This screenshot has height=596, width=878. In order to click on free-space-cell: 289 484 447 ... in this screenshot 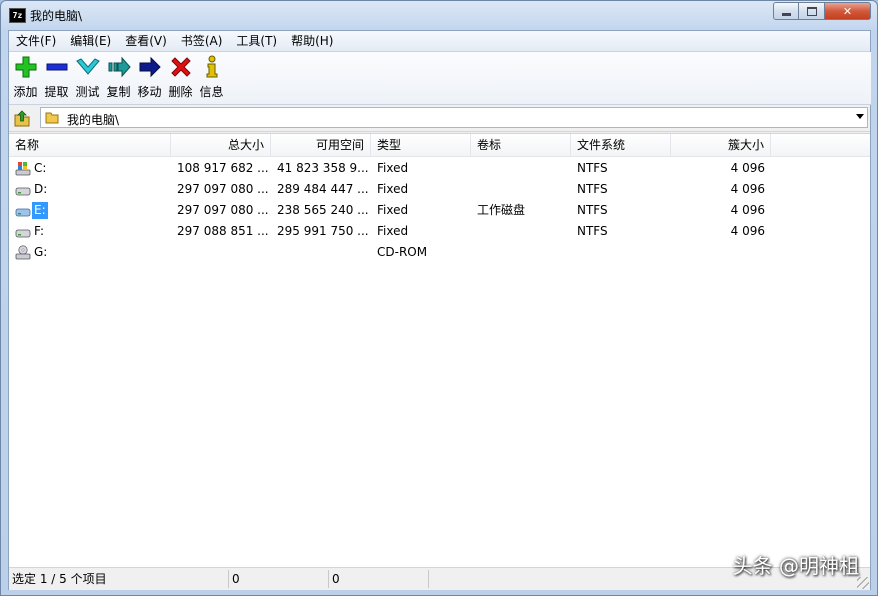, I will do `click(323, 189)`.